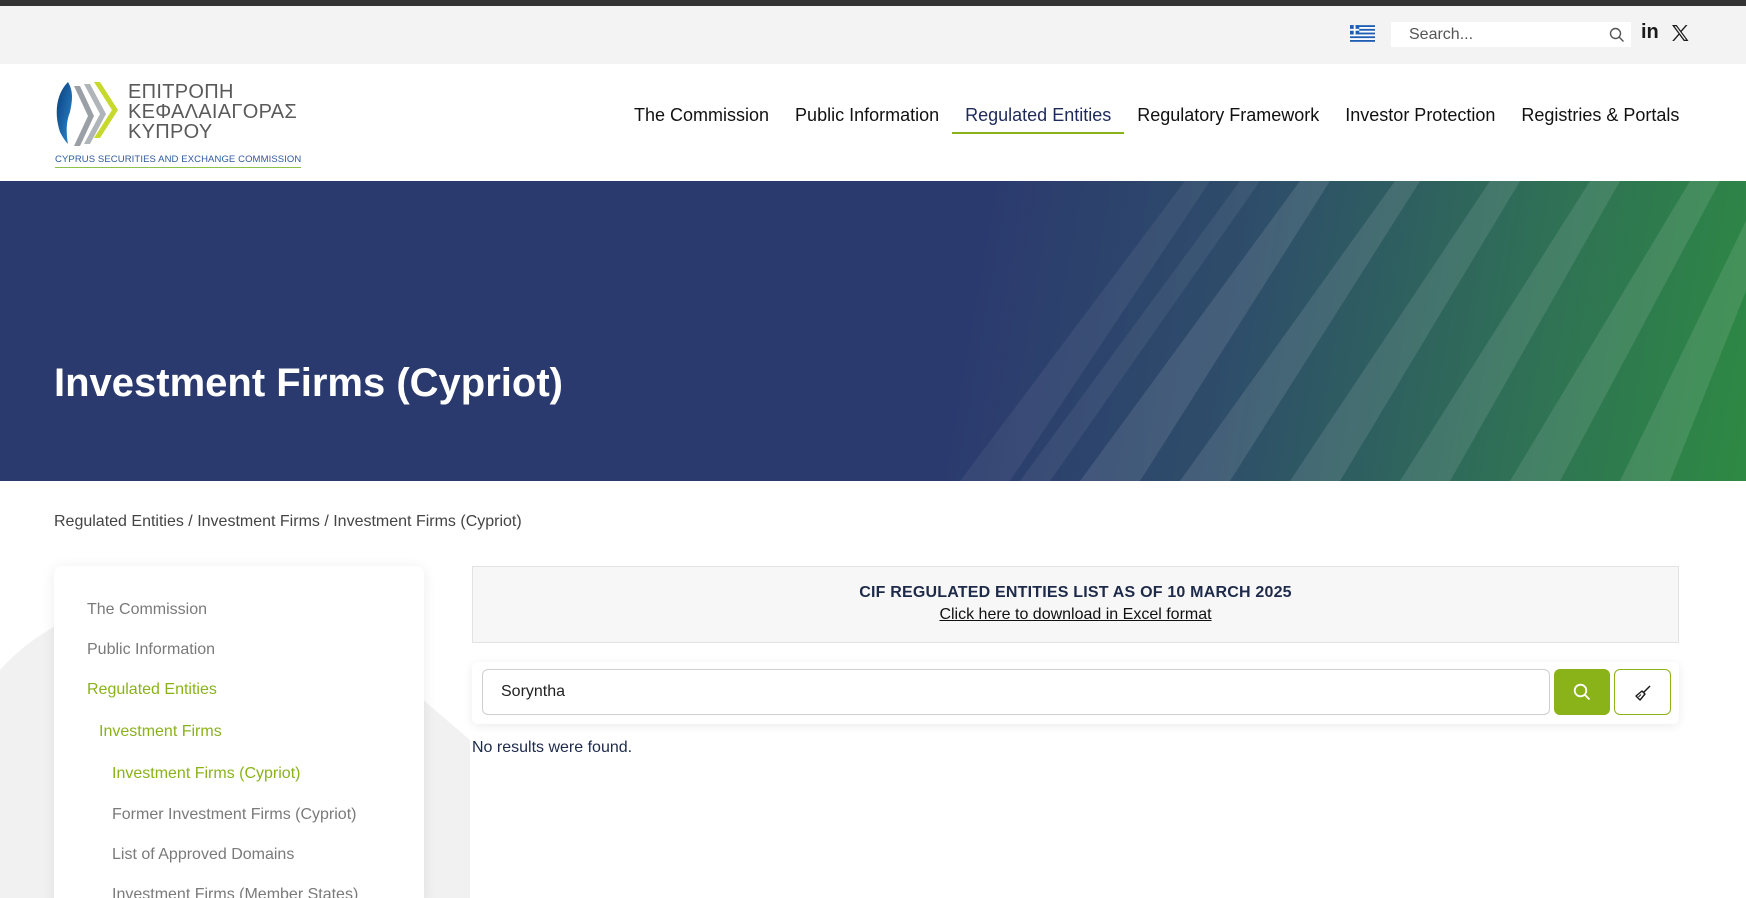 This screenshot has height=898, width=1746. I want to click on breadcrumb-investment-firms: Investment Firms, so click(258, 521).